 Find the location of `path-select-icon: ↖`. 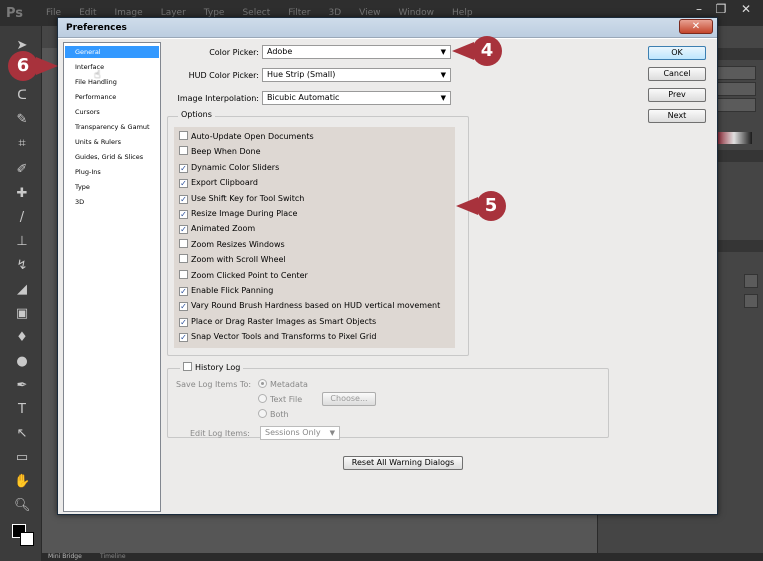

path-select-icon: ↖ is located at coordinates (22, 434).